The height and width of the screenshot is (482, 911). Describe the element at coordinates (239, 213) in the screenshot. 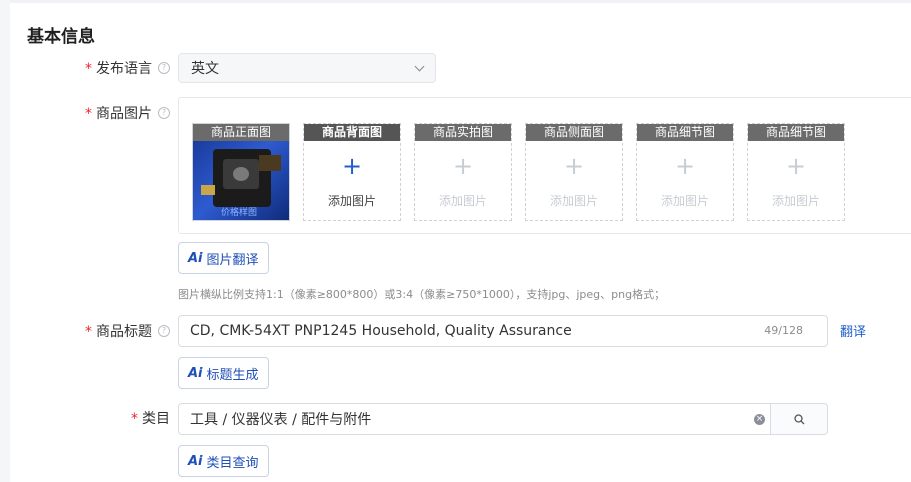

I see `photo-watermark: 价格样图` at that location.